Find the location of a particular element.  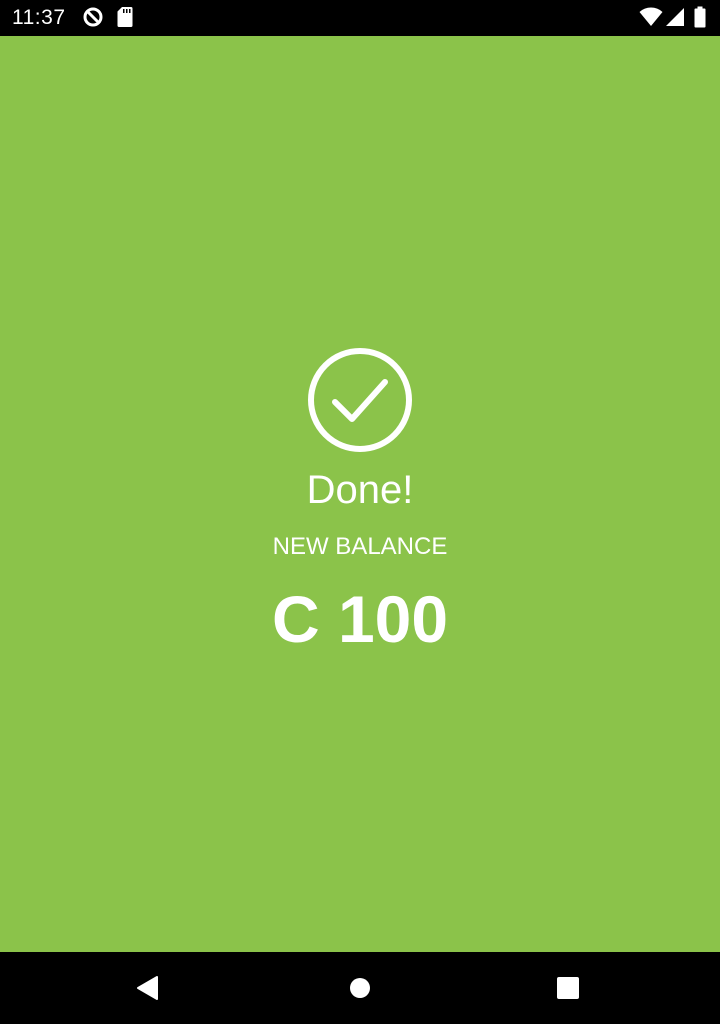

balance-value: C 100 is located at coordinates (360, 619).